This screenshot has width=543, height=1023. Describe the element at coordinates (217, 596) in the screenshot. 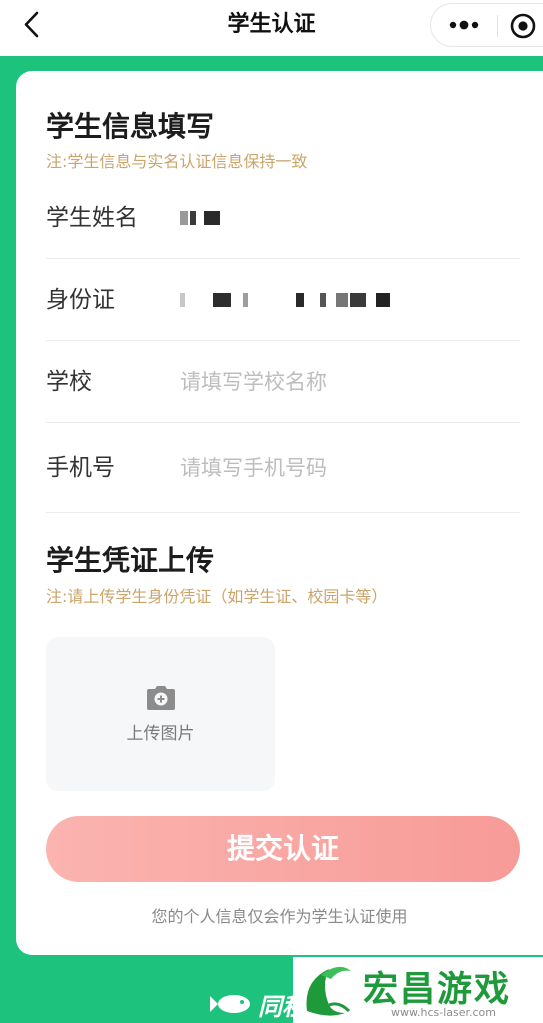

I see `upload-section-note: 注:请上传学生身份凭证（如学生证、校园卡等）` at that location.